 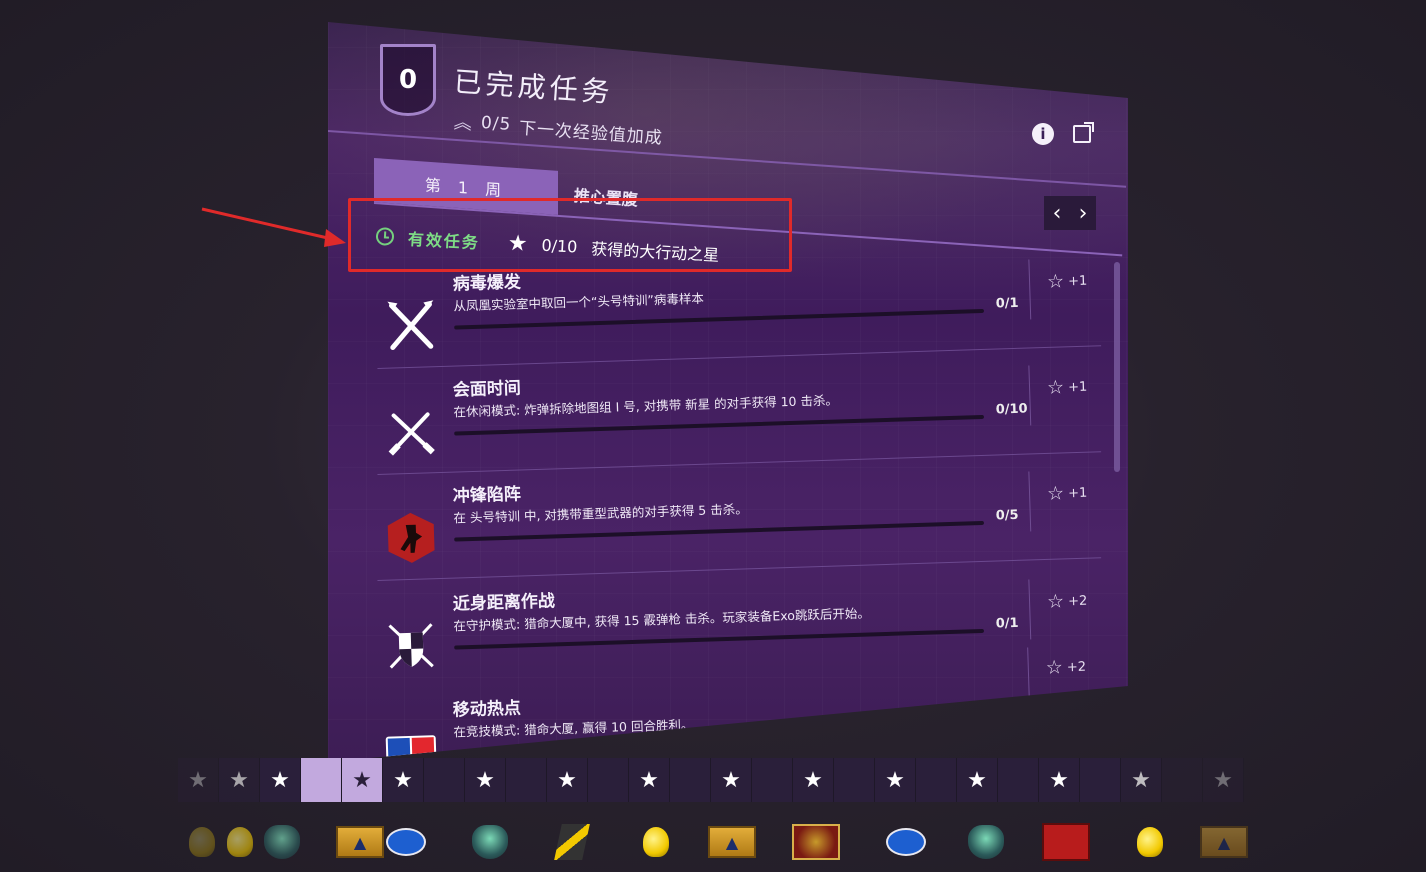 I want to click on chevron-up-icon: ︽, so click(x=463, y=123).